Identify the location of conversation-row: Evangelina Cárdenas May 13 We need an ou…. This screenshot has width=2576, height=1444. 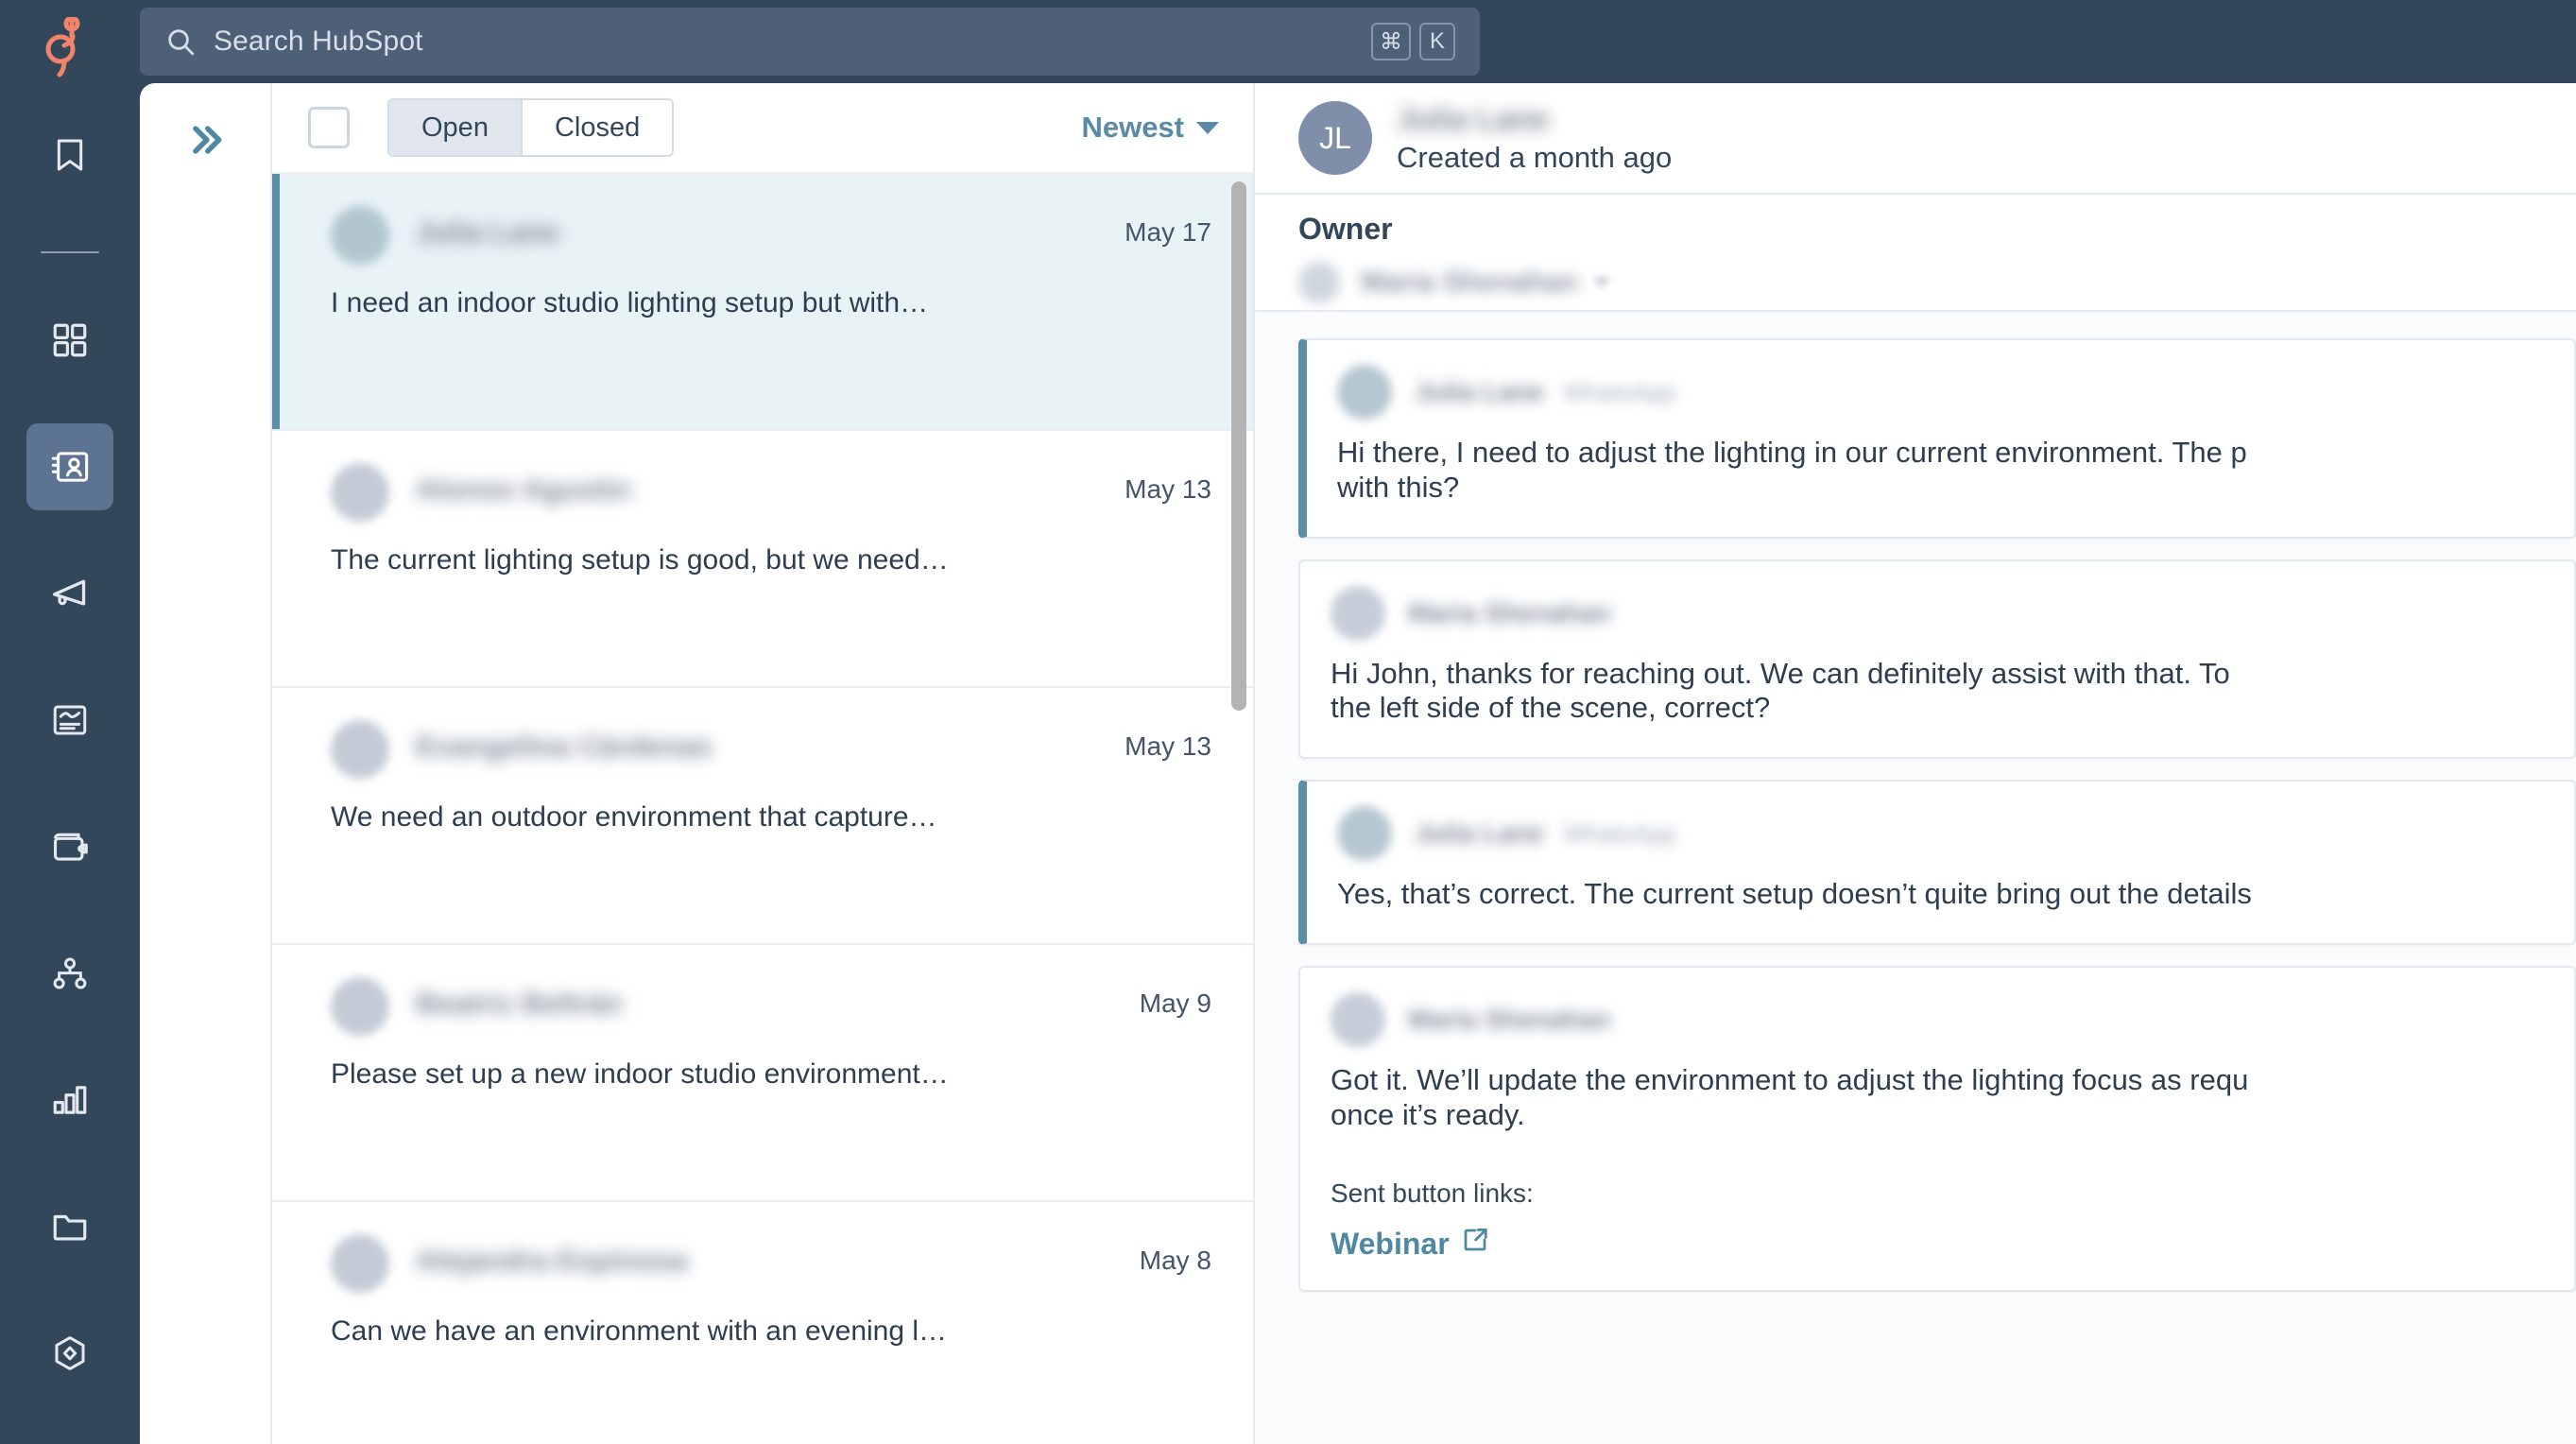
(762, 817).